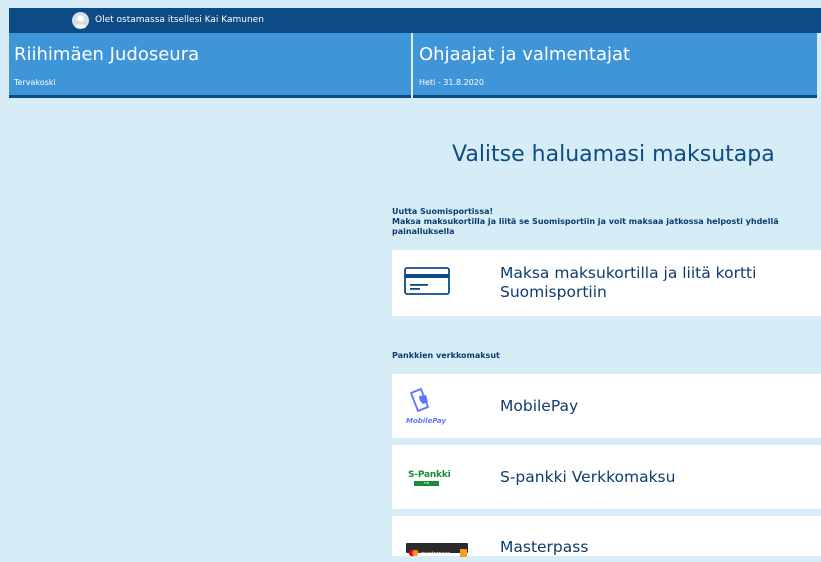  I want to click on mobilepay-logo, so click(420, 403).